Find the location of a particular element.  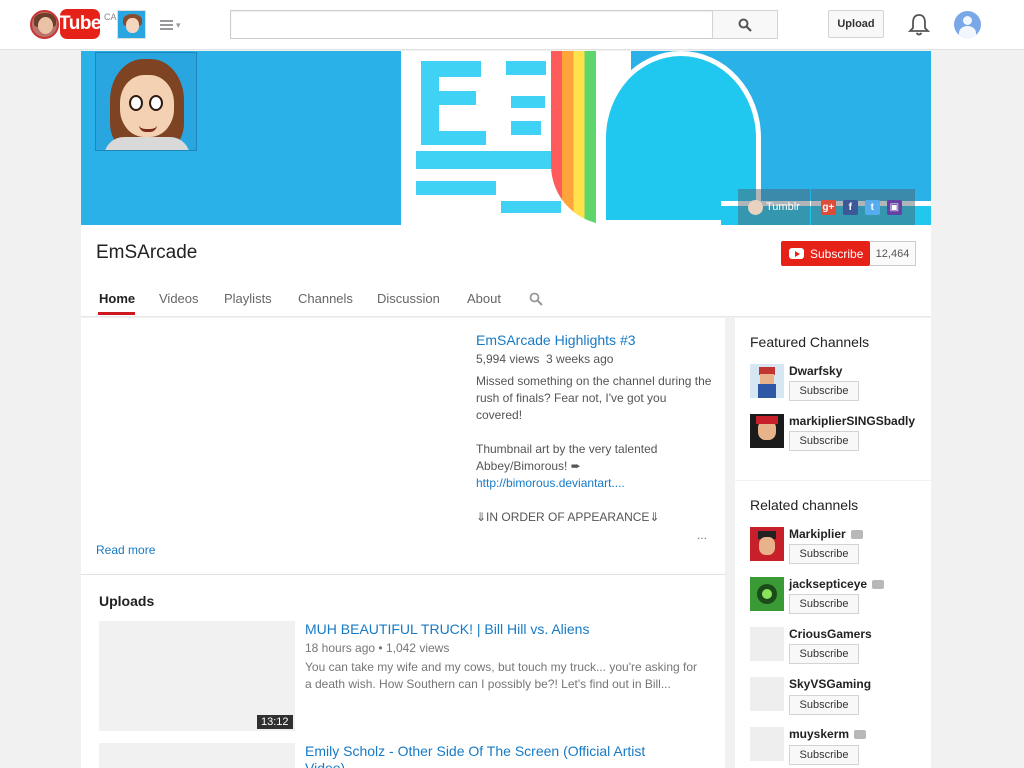

featured-video-title: EmSArcade Highlights #3 is located at coordinates (556, 340).